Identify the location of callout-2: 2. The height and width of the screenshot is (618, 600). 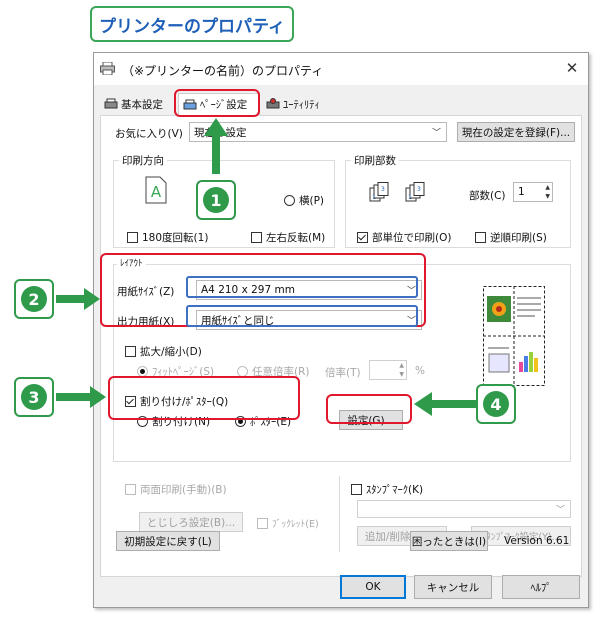
(34, 299).